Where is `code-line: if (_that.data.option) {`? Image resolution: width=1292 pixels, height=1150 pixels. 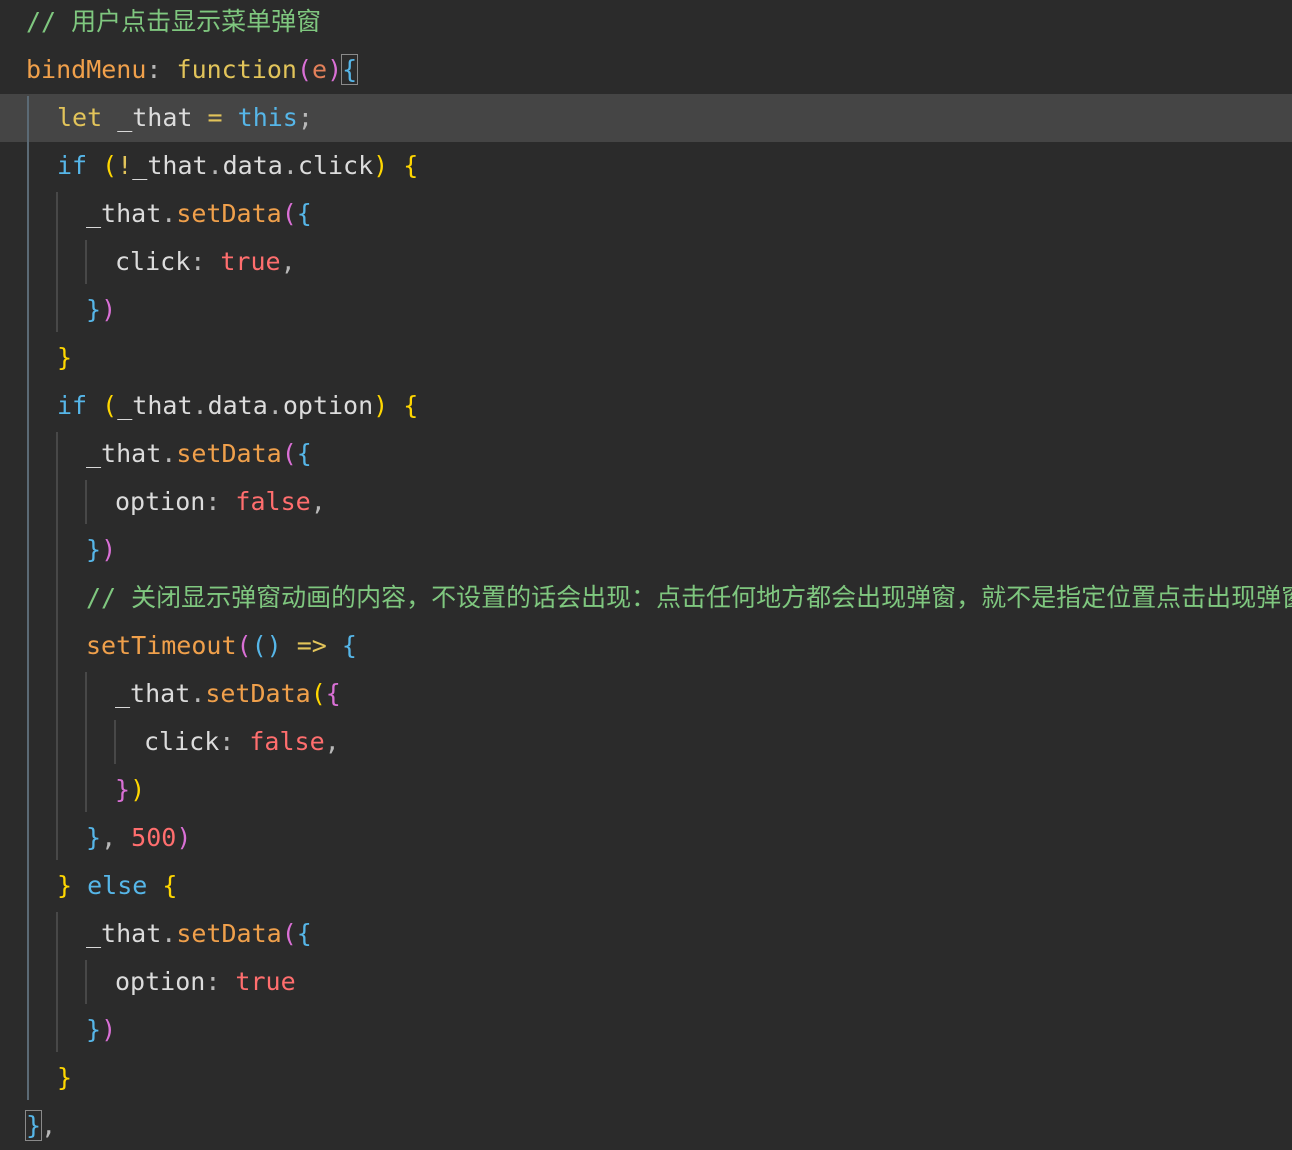 code-line: if (_that.data.option) { is located at coordinates (646, 406).